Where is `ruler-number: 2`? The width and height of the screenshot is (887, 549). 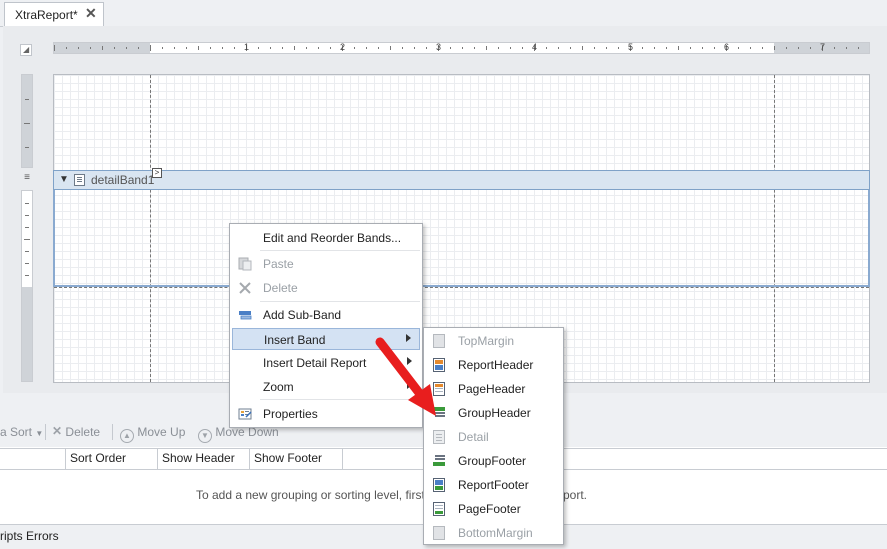
ruler-number: 2 is located at coordinates (343, 47).